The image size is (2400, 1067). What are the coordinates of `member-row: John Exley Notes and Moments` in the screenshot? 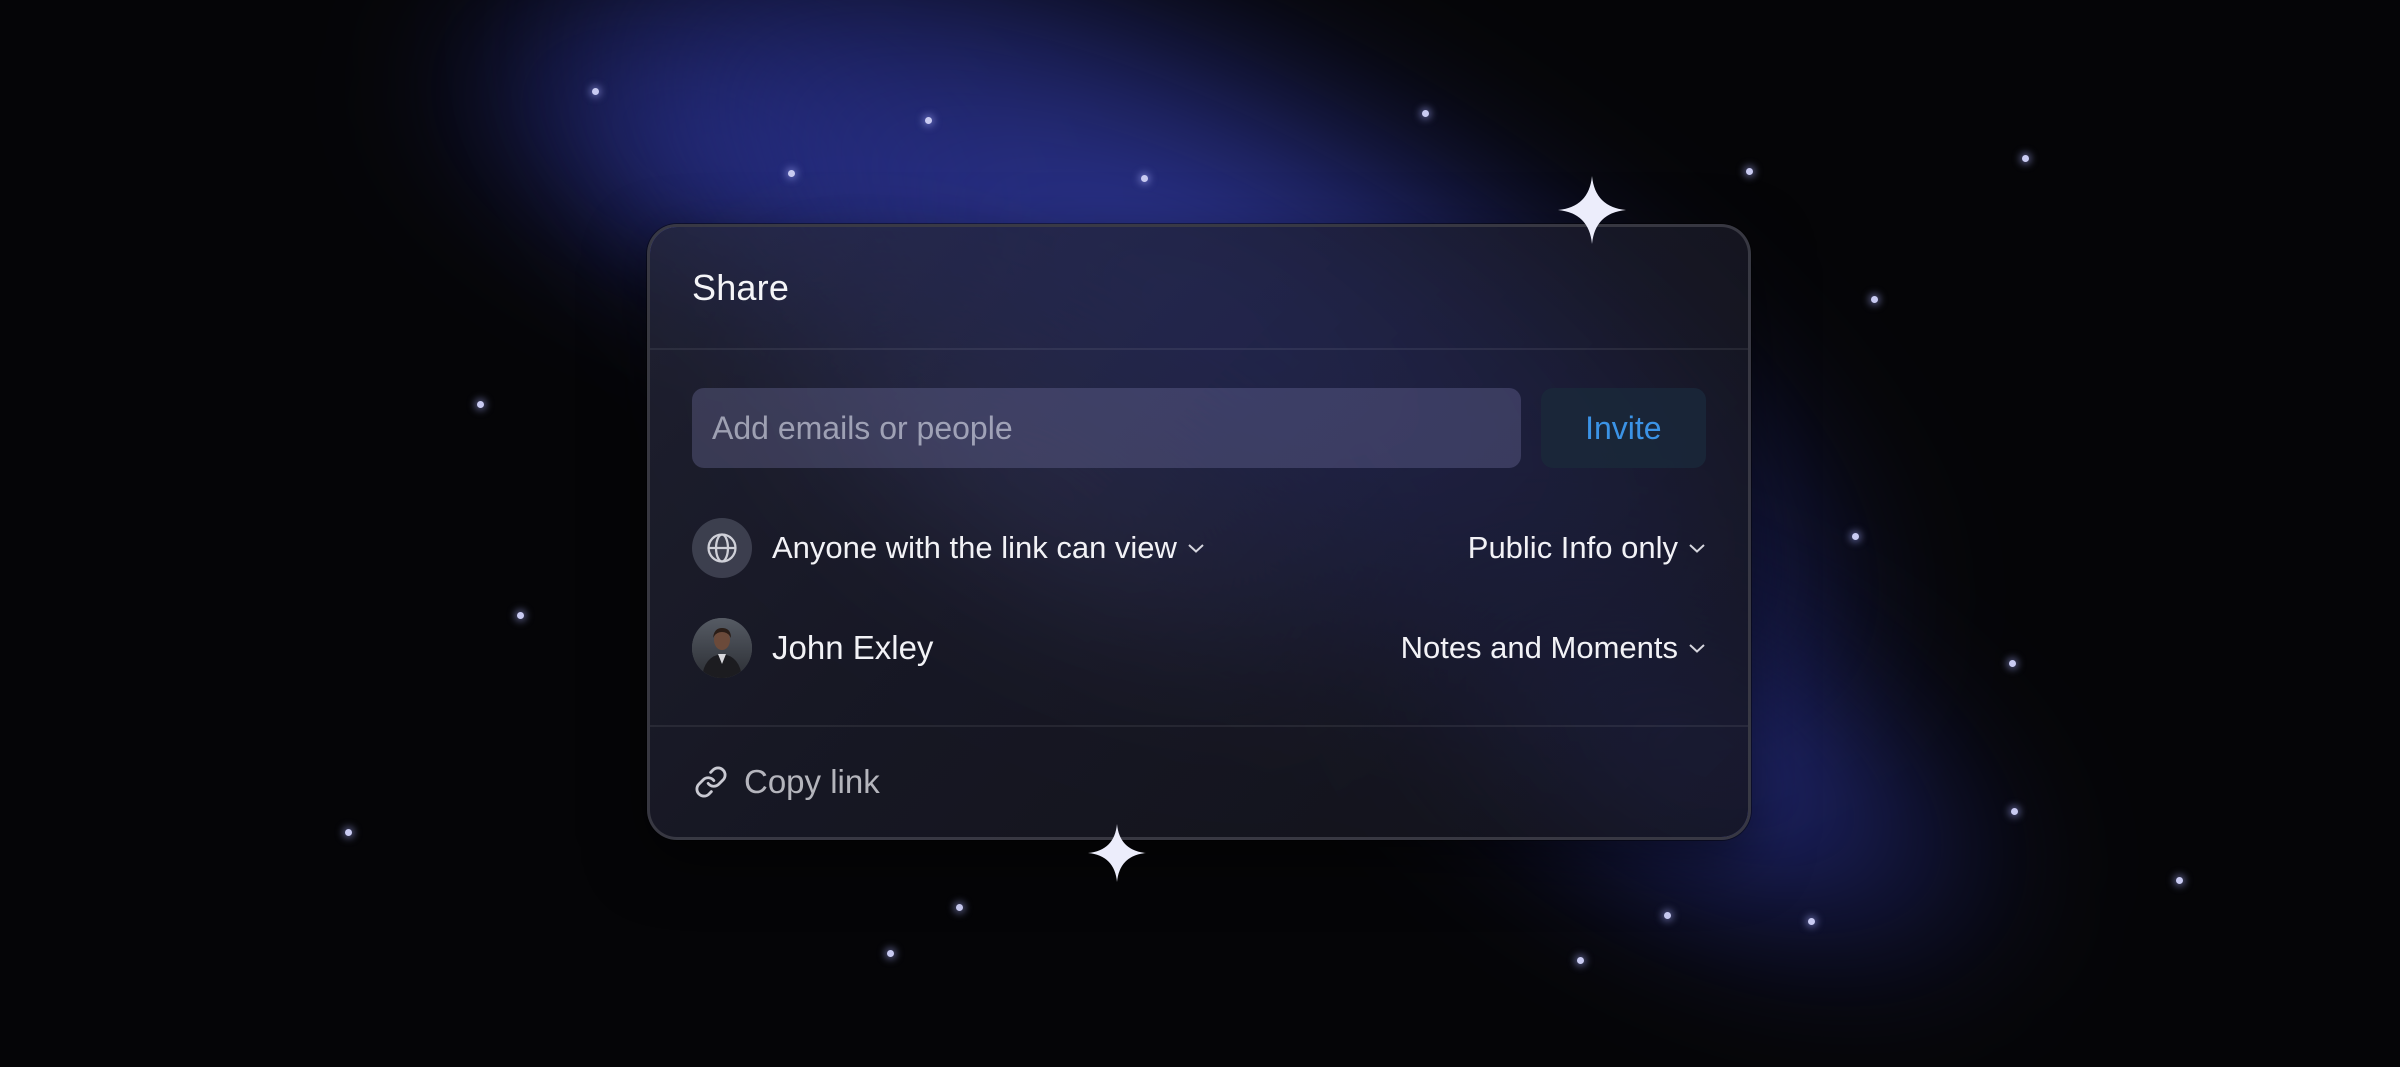 It's located at (1199, 648).